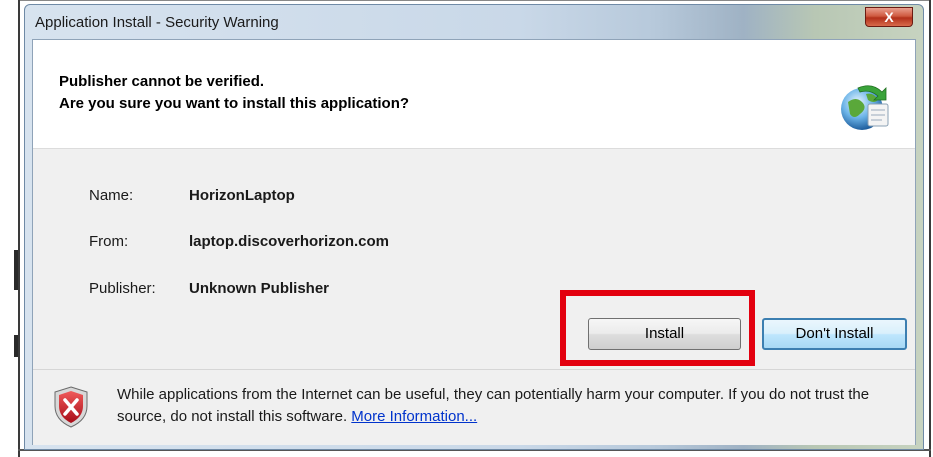  I want to click on name-label: Name:, so click(111, 195).